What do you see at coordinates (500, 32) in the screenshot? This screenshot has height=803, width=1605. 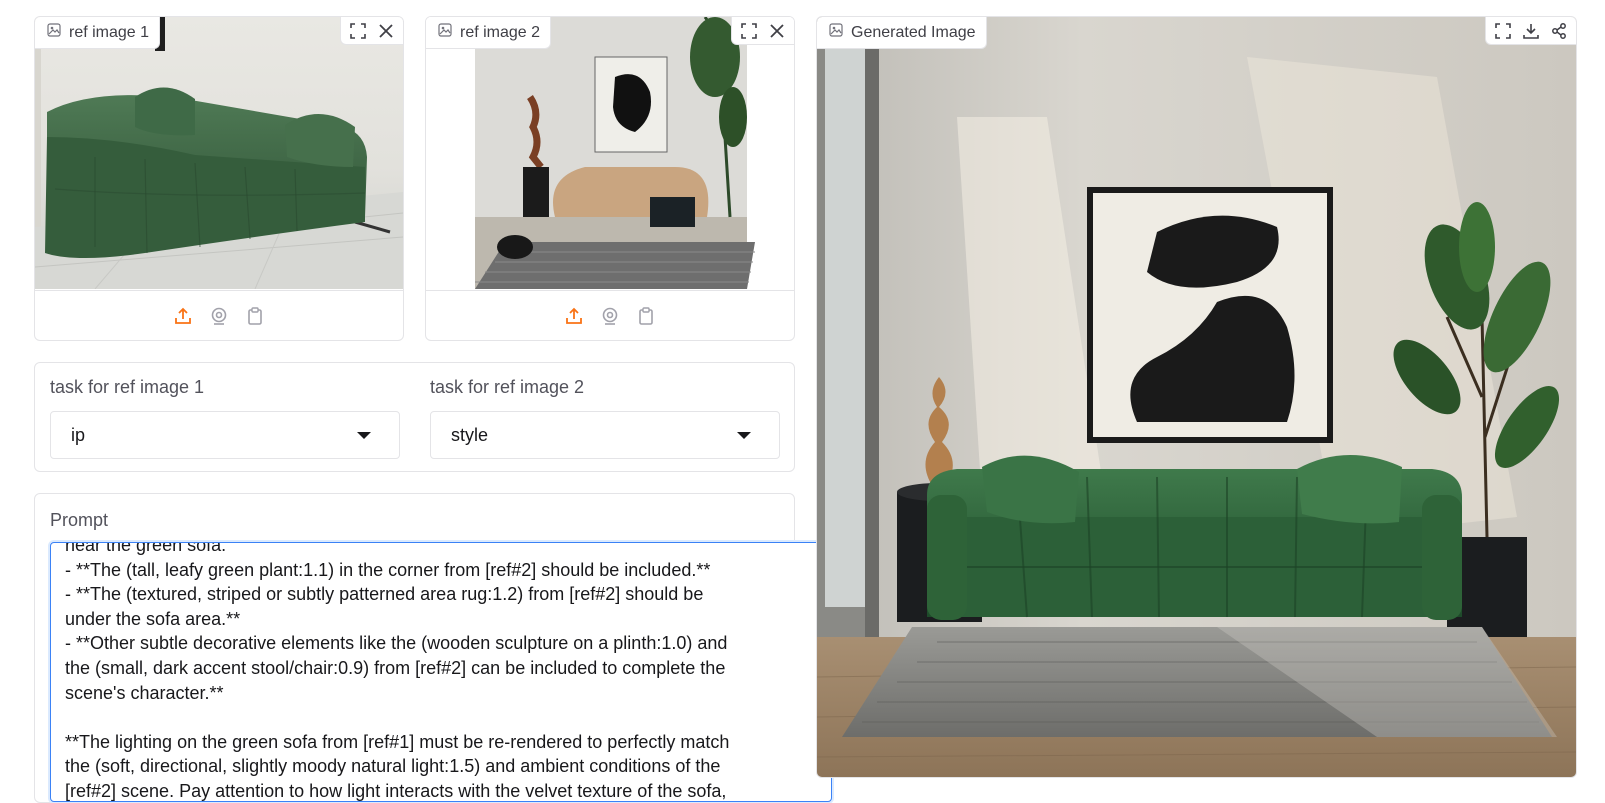 I see `ref-image-2-label-text: ref image 2` at bounding box center [500, 32].